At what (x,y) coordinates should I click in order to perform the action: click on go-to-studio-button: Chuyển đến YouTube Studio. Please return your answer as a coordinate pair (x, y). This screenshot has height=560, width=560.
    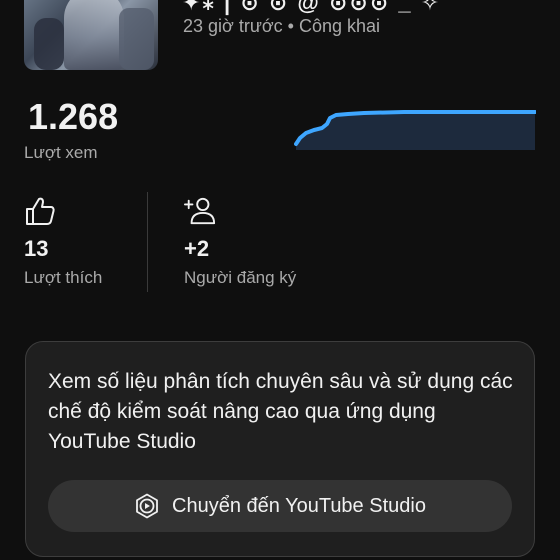
    Looking at the image, I should click on (280, 506).